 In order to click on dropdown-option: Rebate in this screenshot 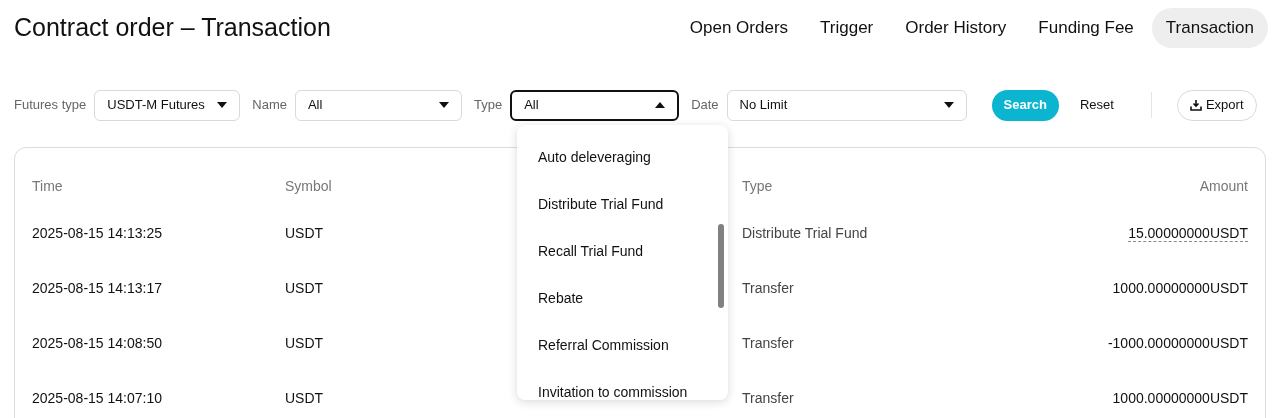, I will do `click(622, 298)`.